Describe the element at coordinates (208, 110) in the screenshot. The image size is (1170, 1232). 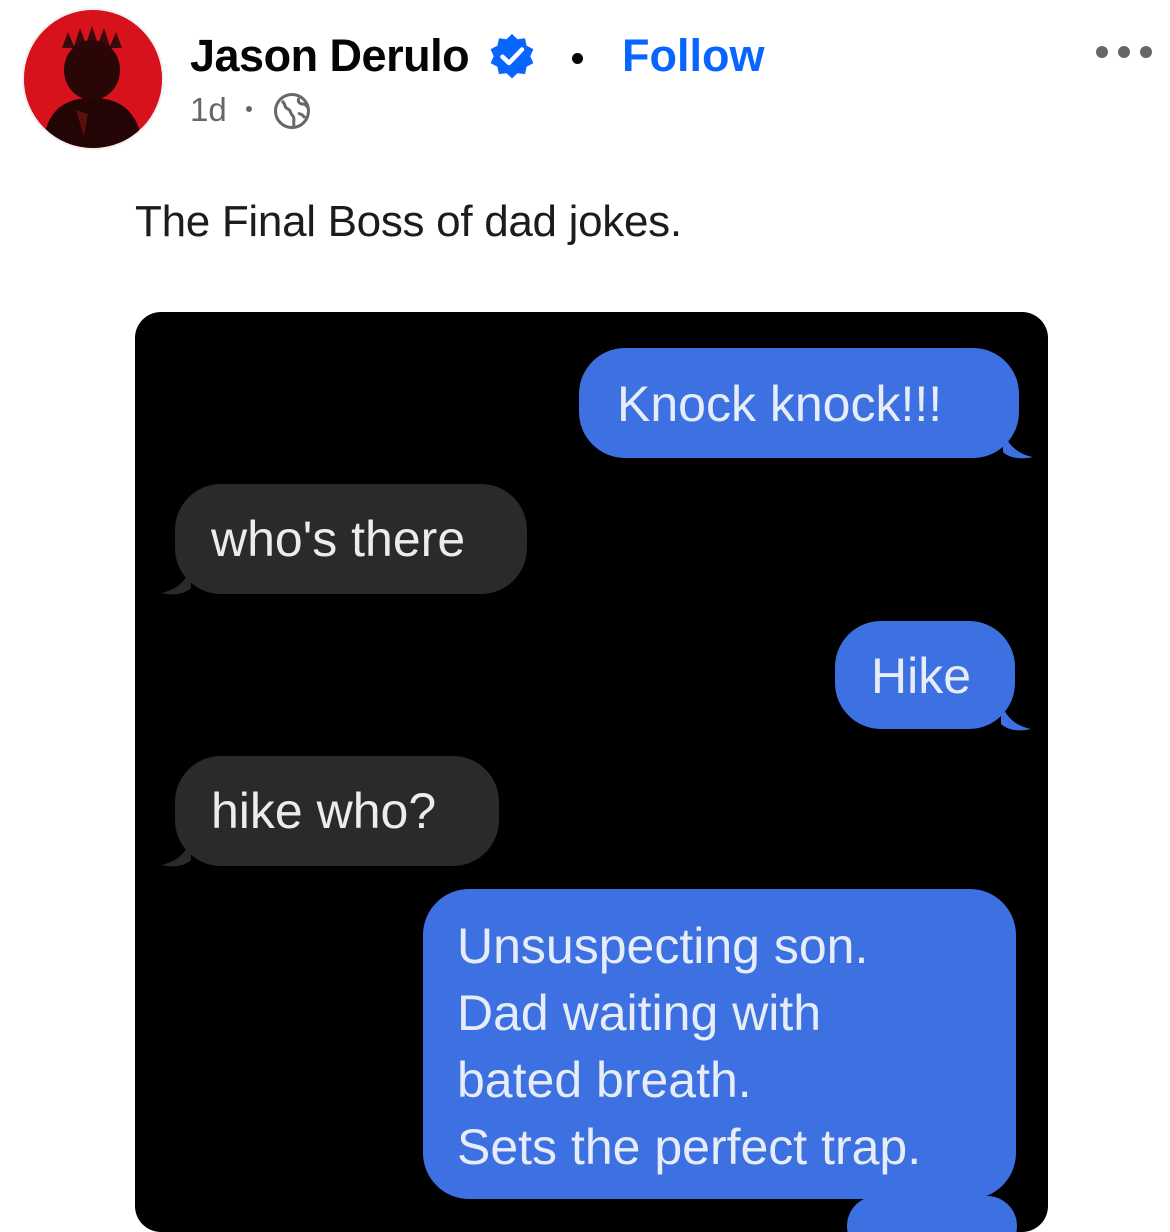
I see `post-timestamp: 1d` at that location.